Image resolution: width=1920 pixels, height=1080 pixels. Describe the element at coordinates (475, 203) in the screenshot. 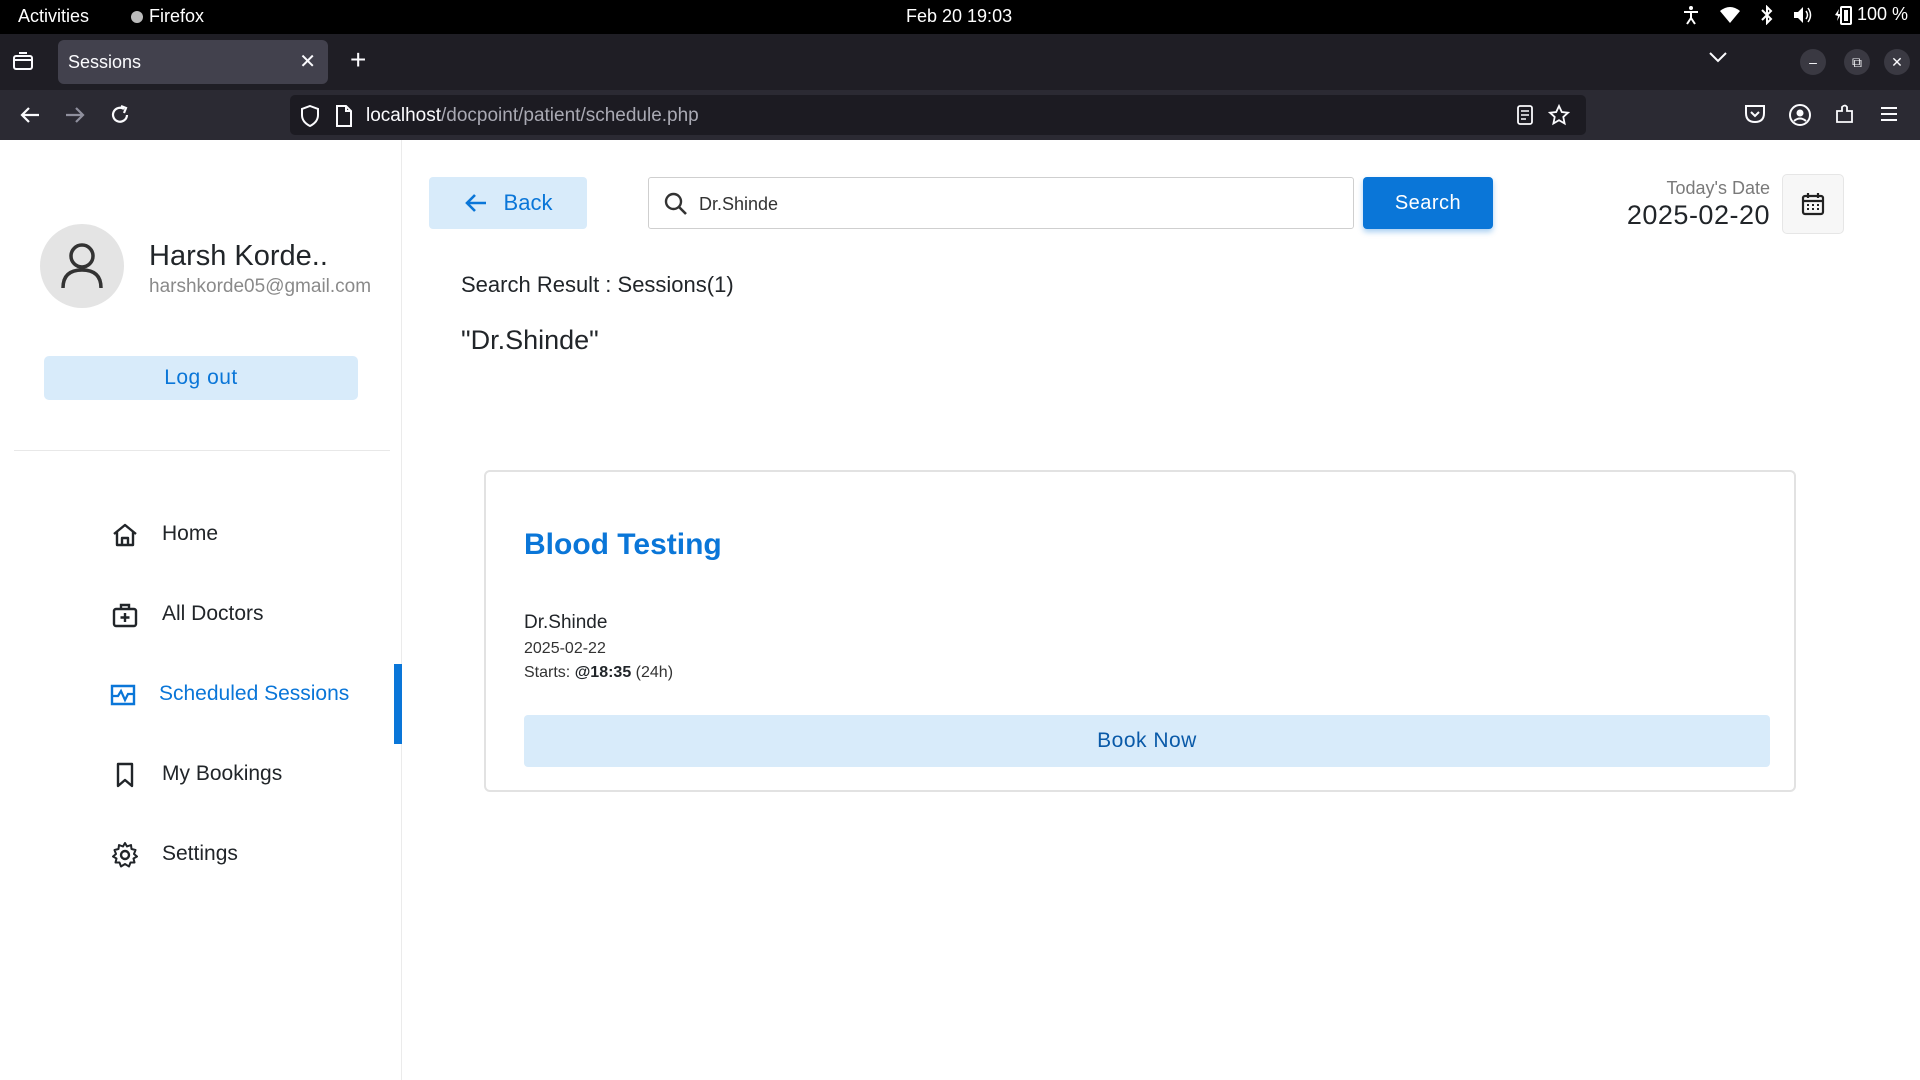

I see `arrow-left-icon` at that location.